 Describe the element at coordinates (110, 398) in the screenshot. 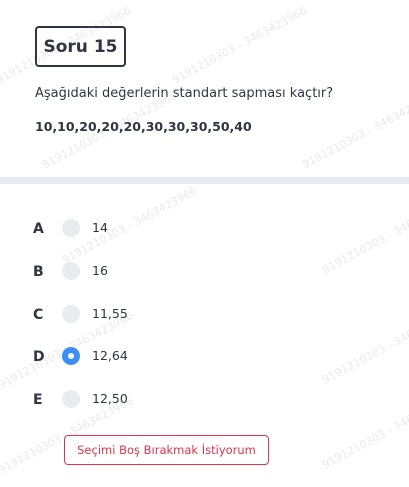

I see `option-value: 12,50` at that location.